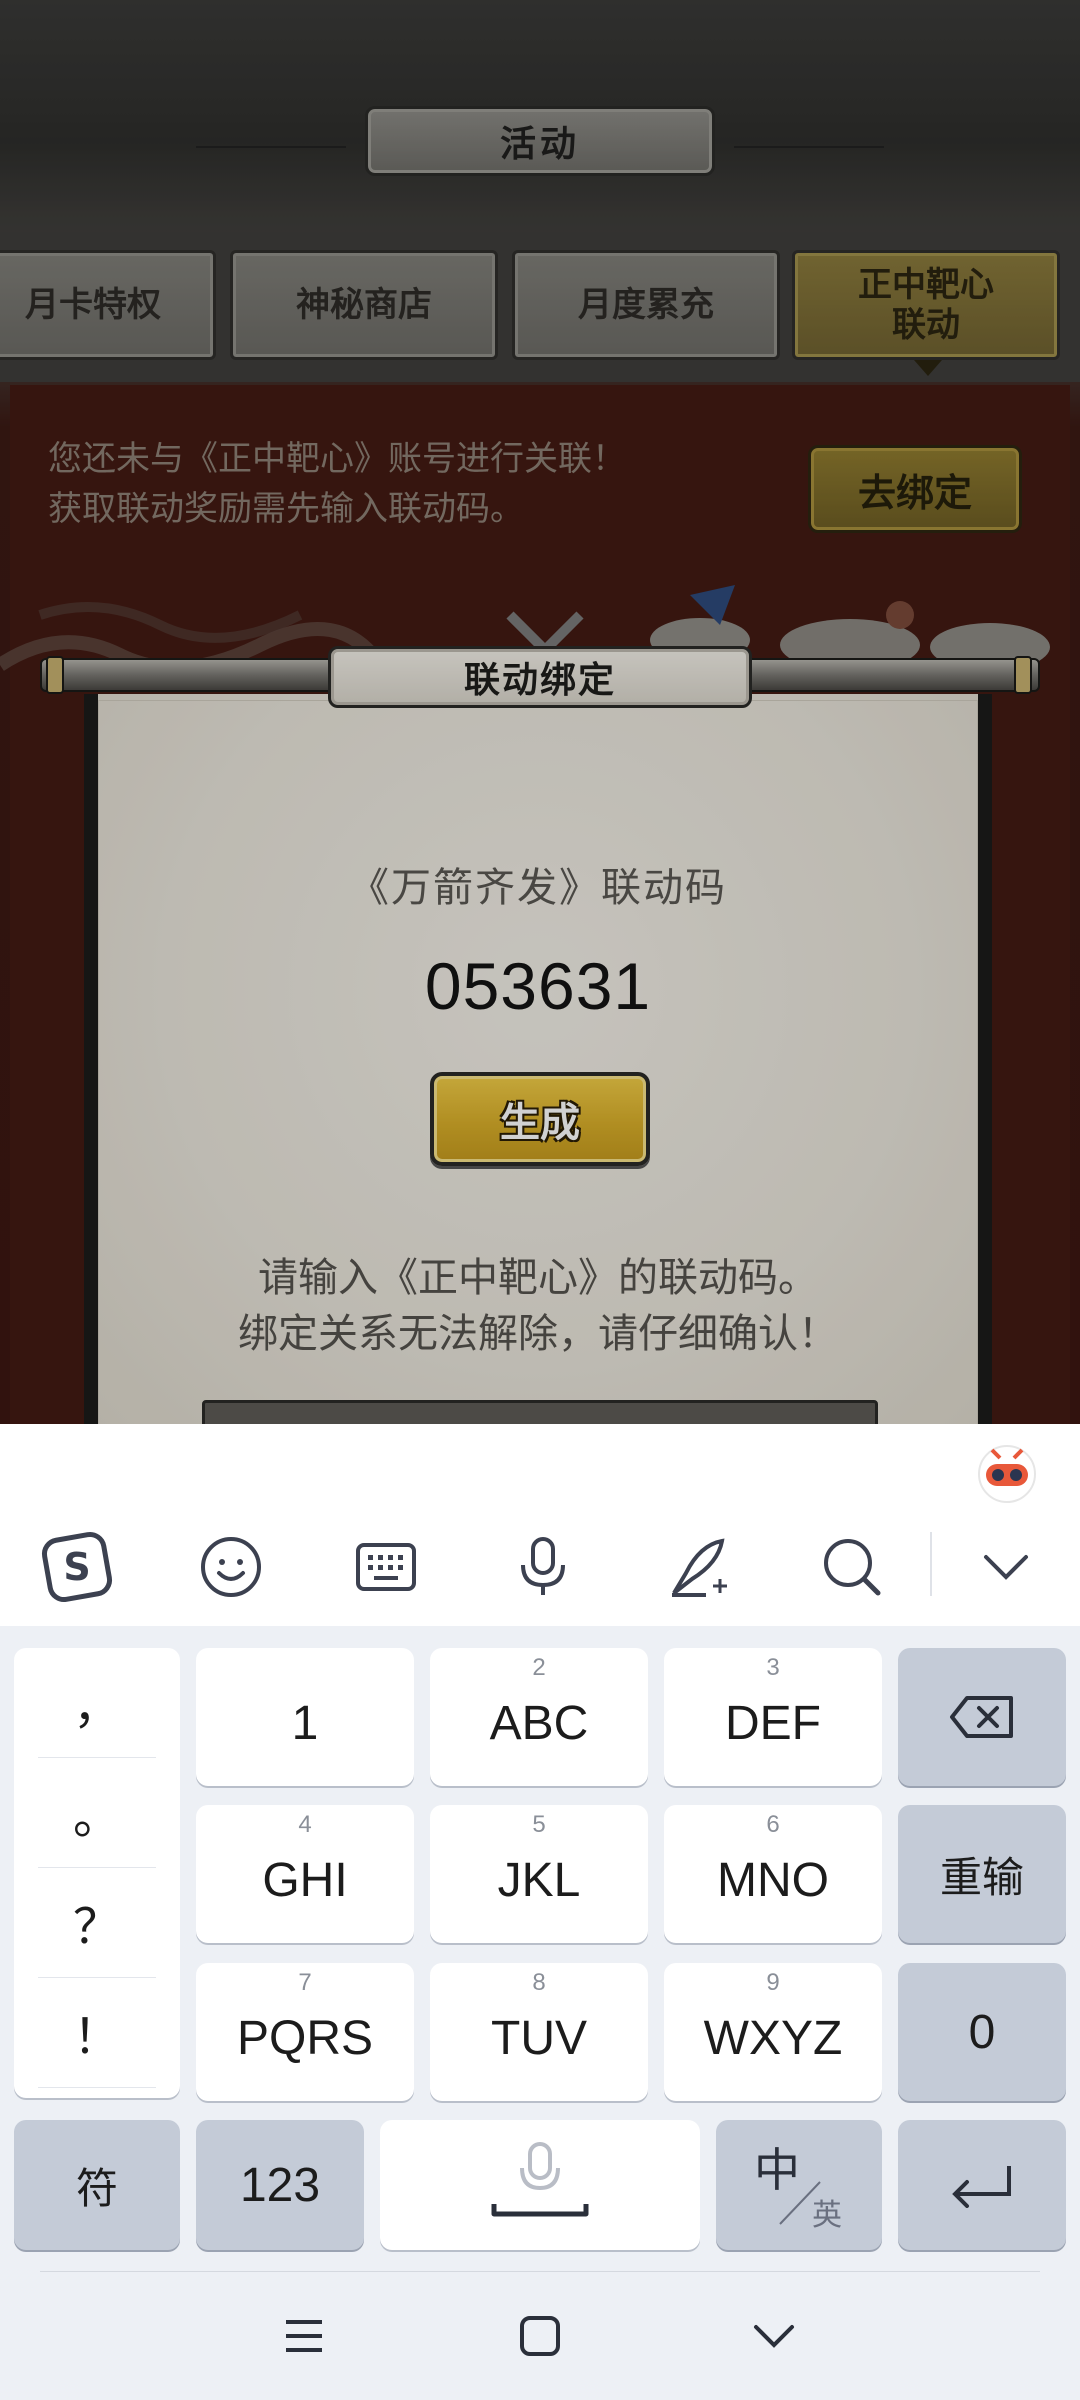 The width and height of the screenshot is (1080, 2400). I want to click on tab-monthly-card: 月卡特权, so click(108, 305).